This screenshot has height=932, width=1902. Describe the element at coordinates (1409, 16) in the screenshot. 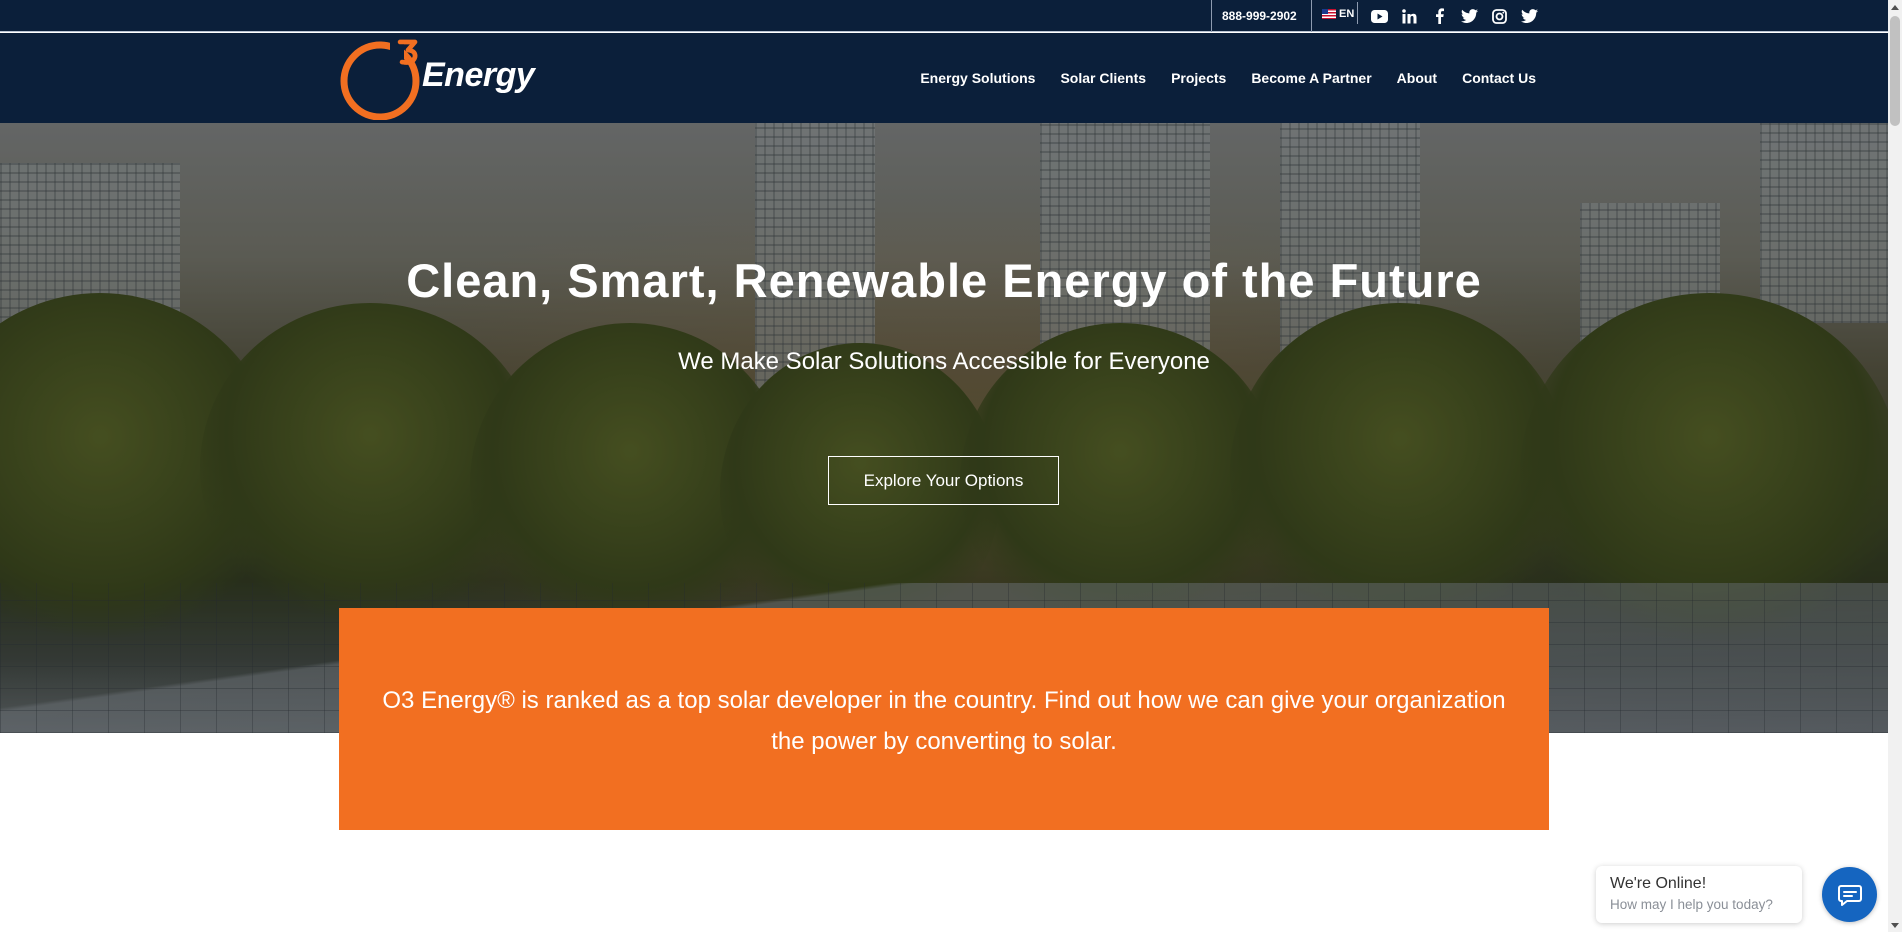

I see `linkedin-icon` at that location.